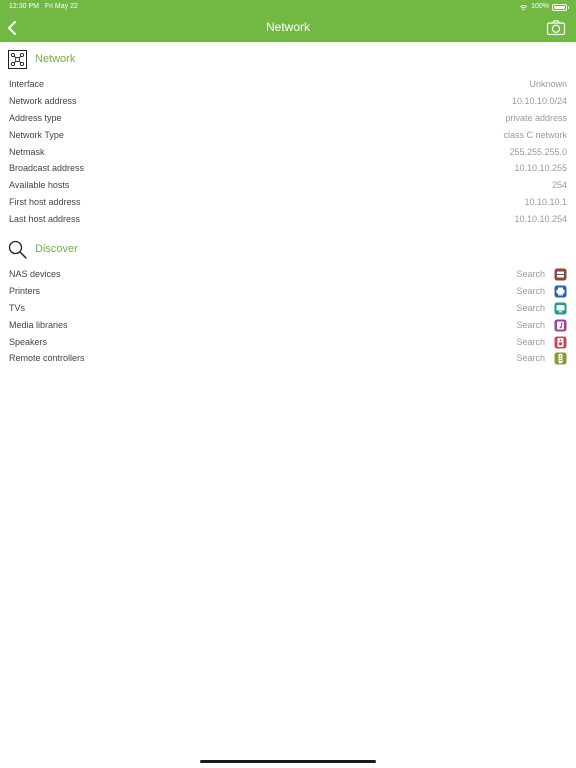 Image resolution: width=576 pixels, height=768 pixels. Describe the element at coordinates (288, 358) in the screenshot. I see `discover-row-remote-controllers: Remote controllers Search` at that location.